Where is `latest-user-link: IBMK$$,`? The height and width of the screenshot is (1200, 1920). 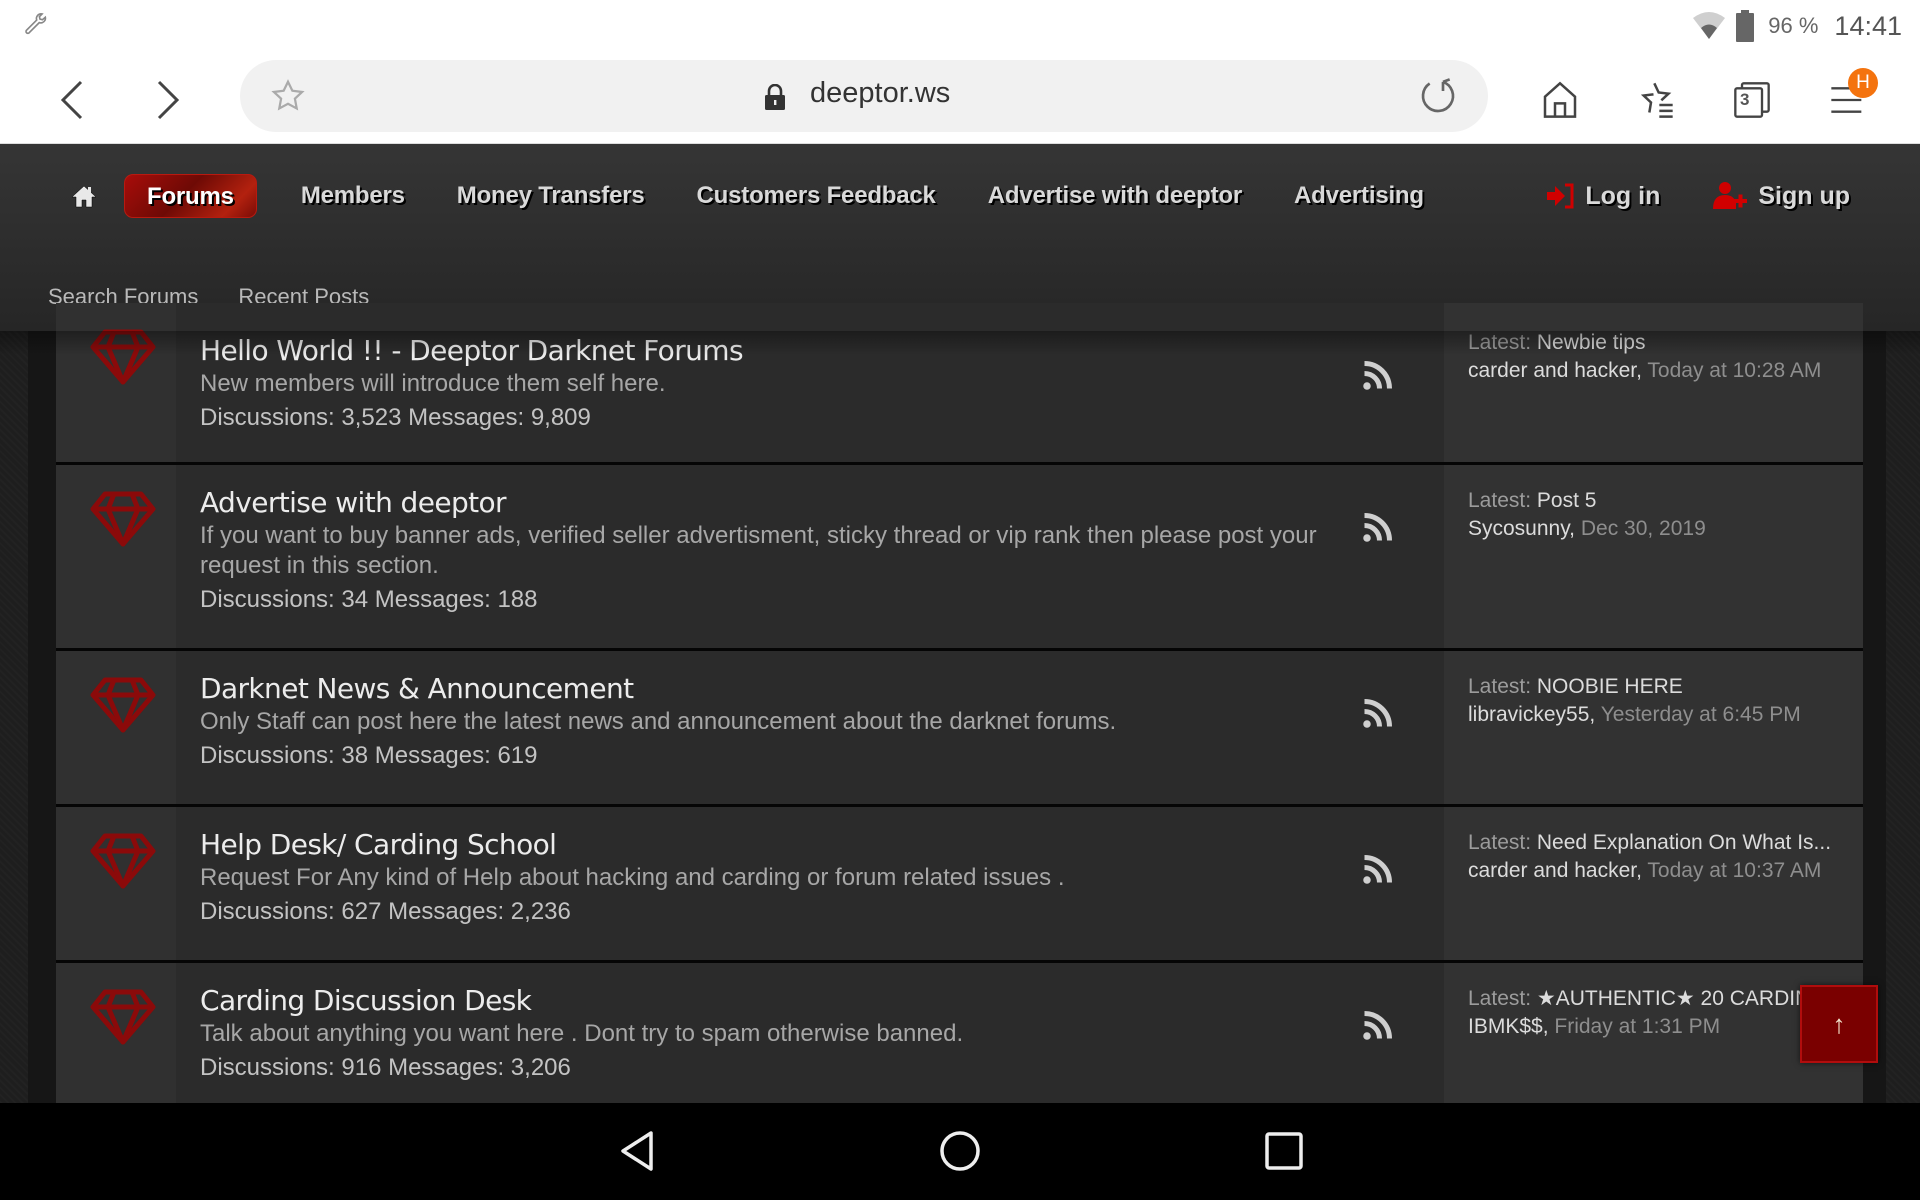 latest-user-link: IBMK$$, is located at coordinates (1508, 1026).